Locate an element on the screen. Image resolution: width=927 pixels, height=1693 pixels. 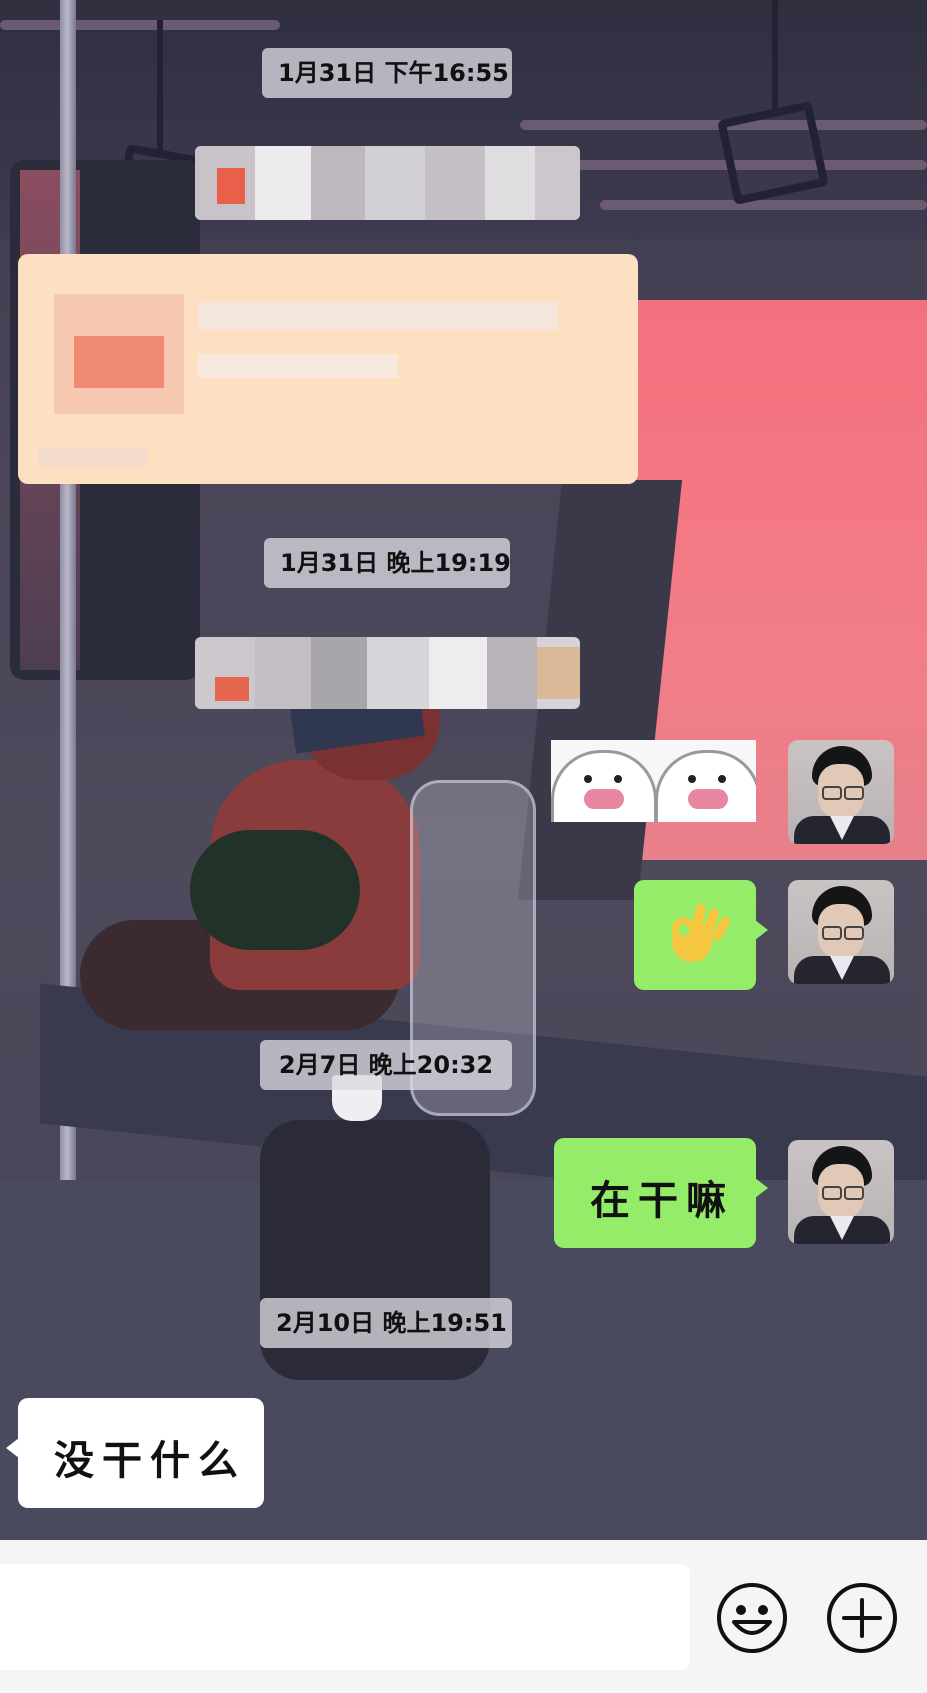
more-button is located at coordinates (862, 1618).